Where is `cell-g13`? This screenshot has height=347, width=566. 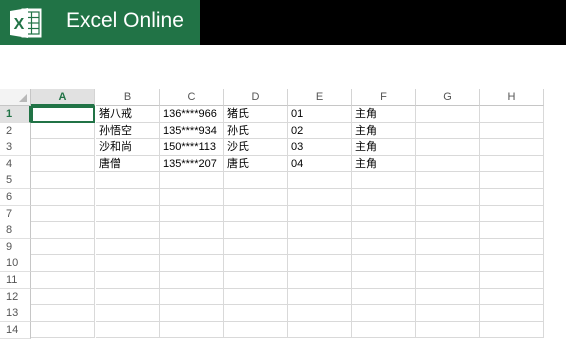
cell-g13 is located at coordinates (448, 313).